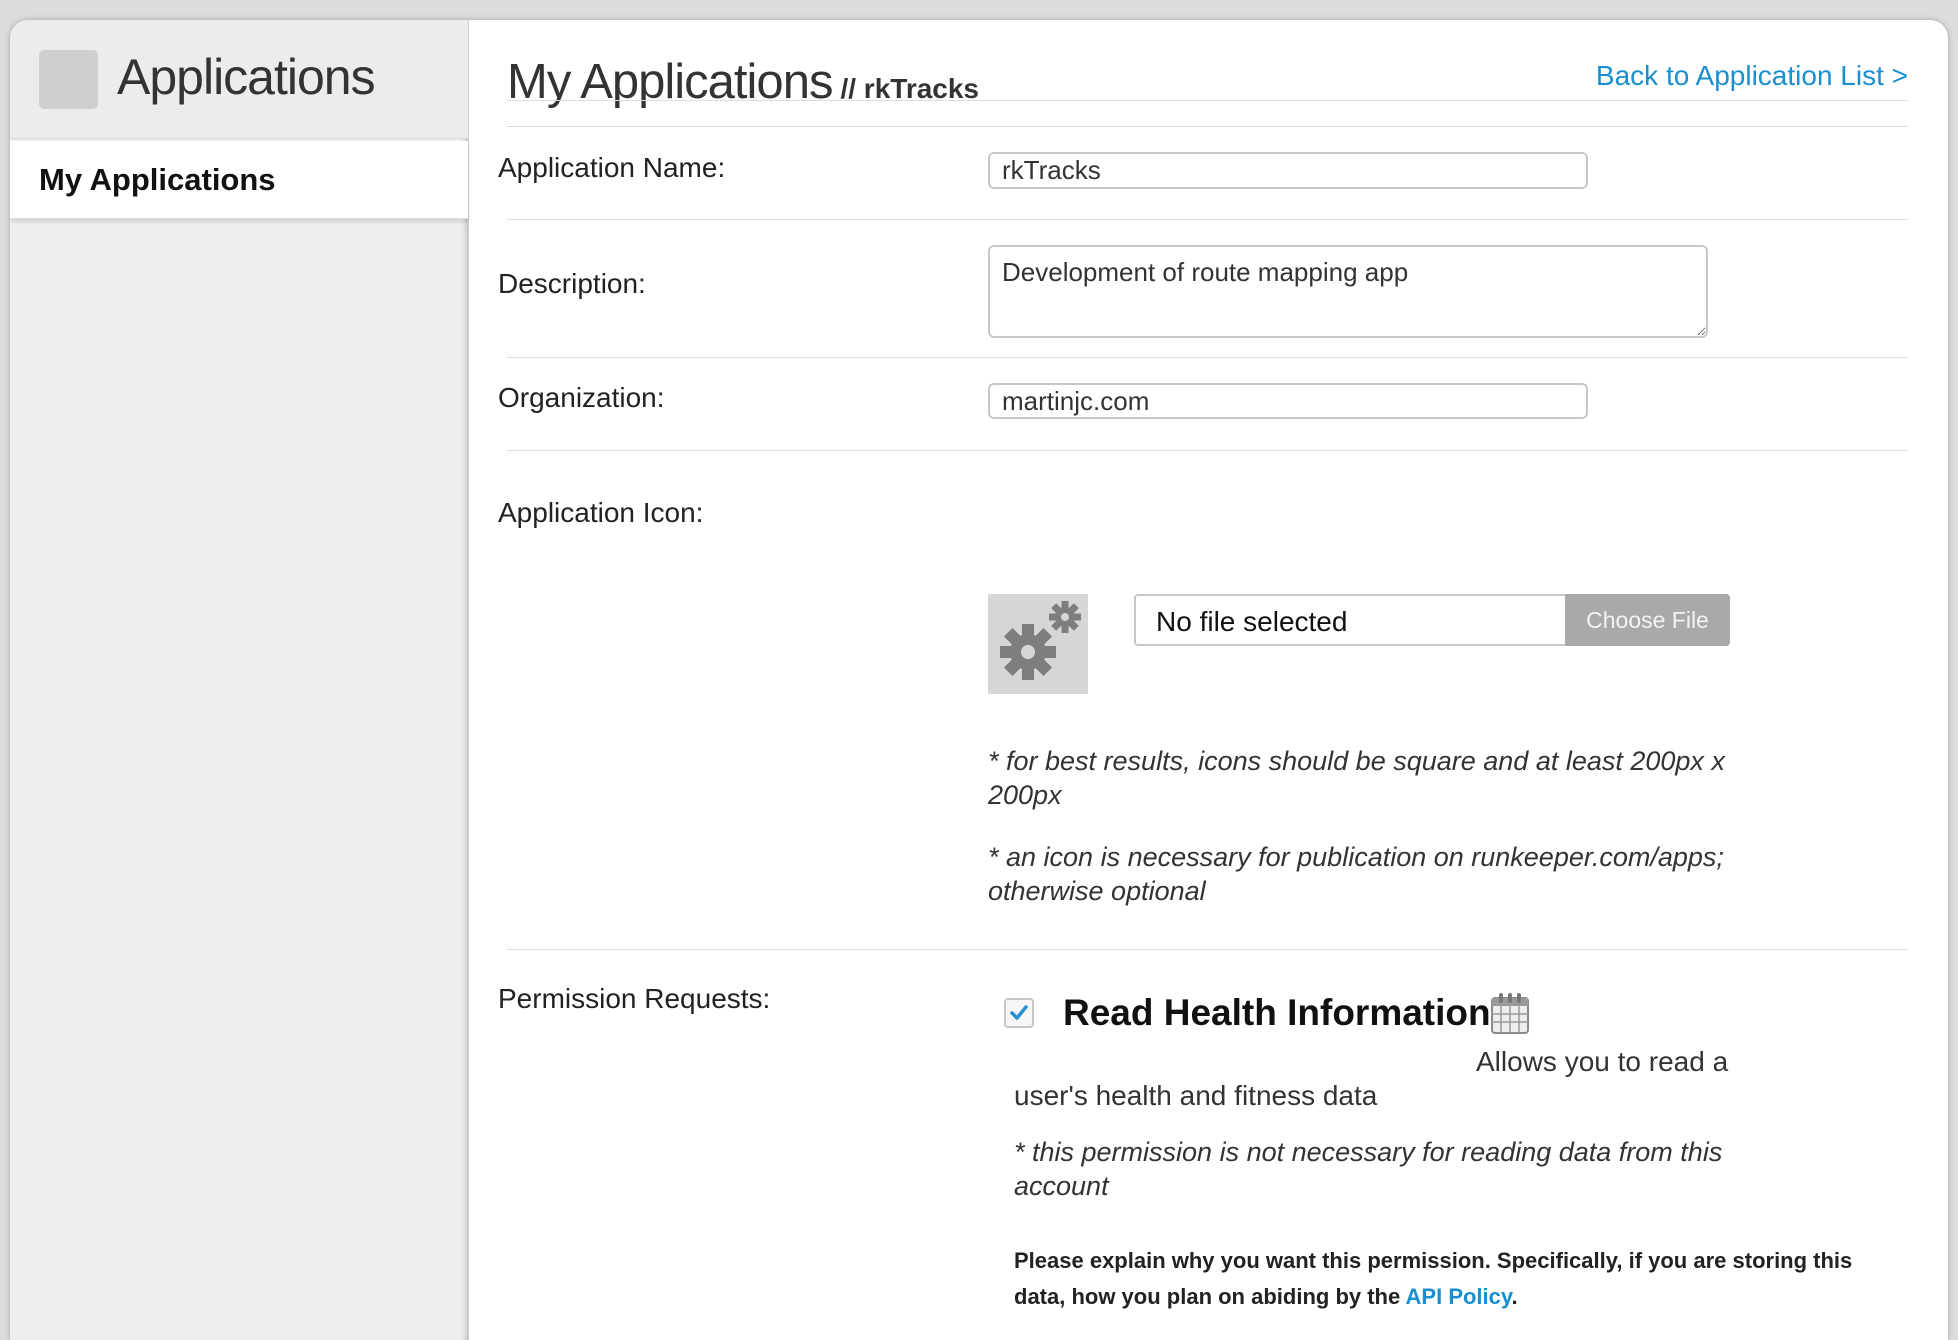 The image size is (1958, 1340). What do you see at coordinates (572, 283) in the screenshot?
I see `description-label: Description:` at bounding box center [572, 283].